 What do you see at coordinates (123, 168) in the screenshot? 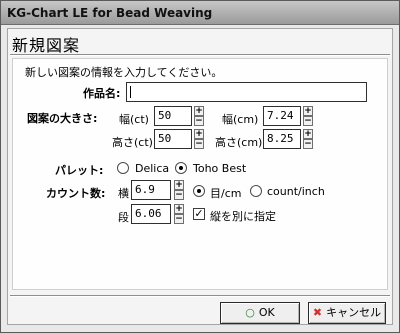
I see `palette-delica-radio` at bounding box center [123, 168].